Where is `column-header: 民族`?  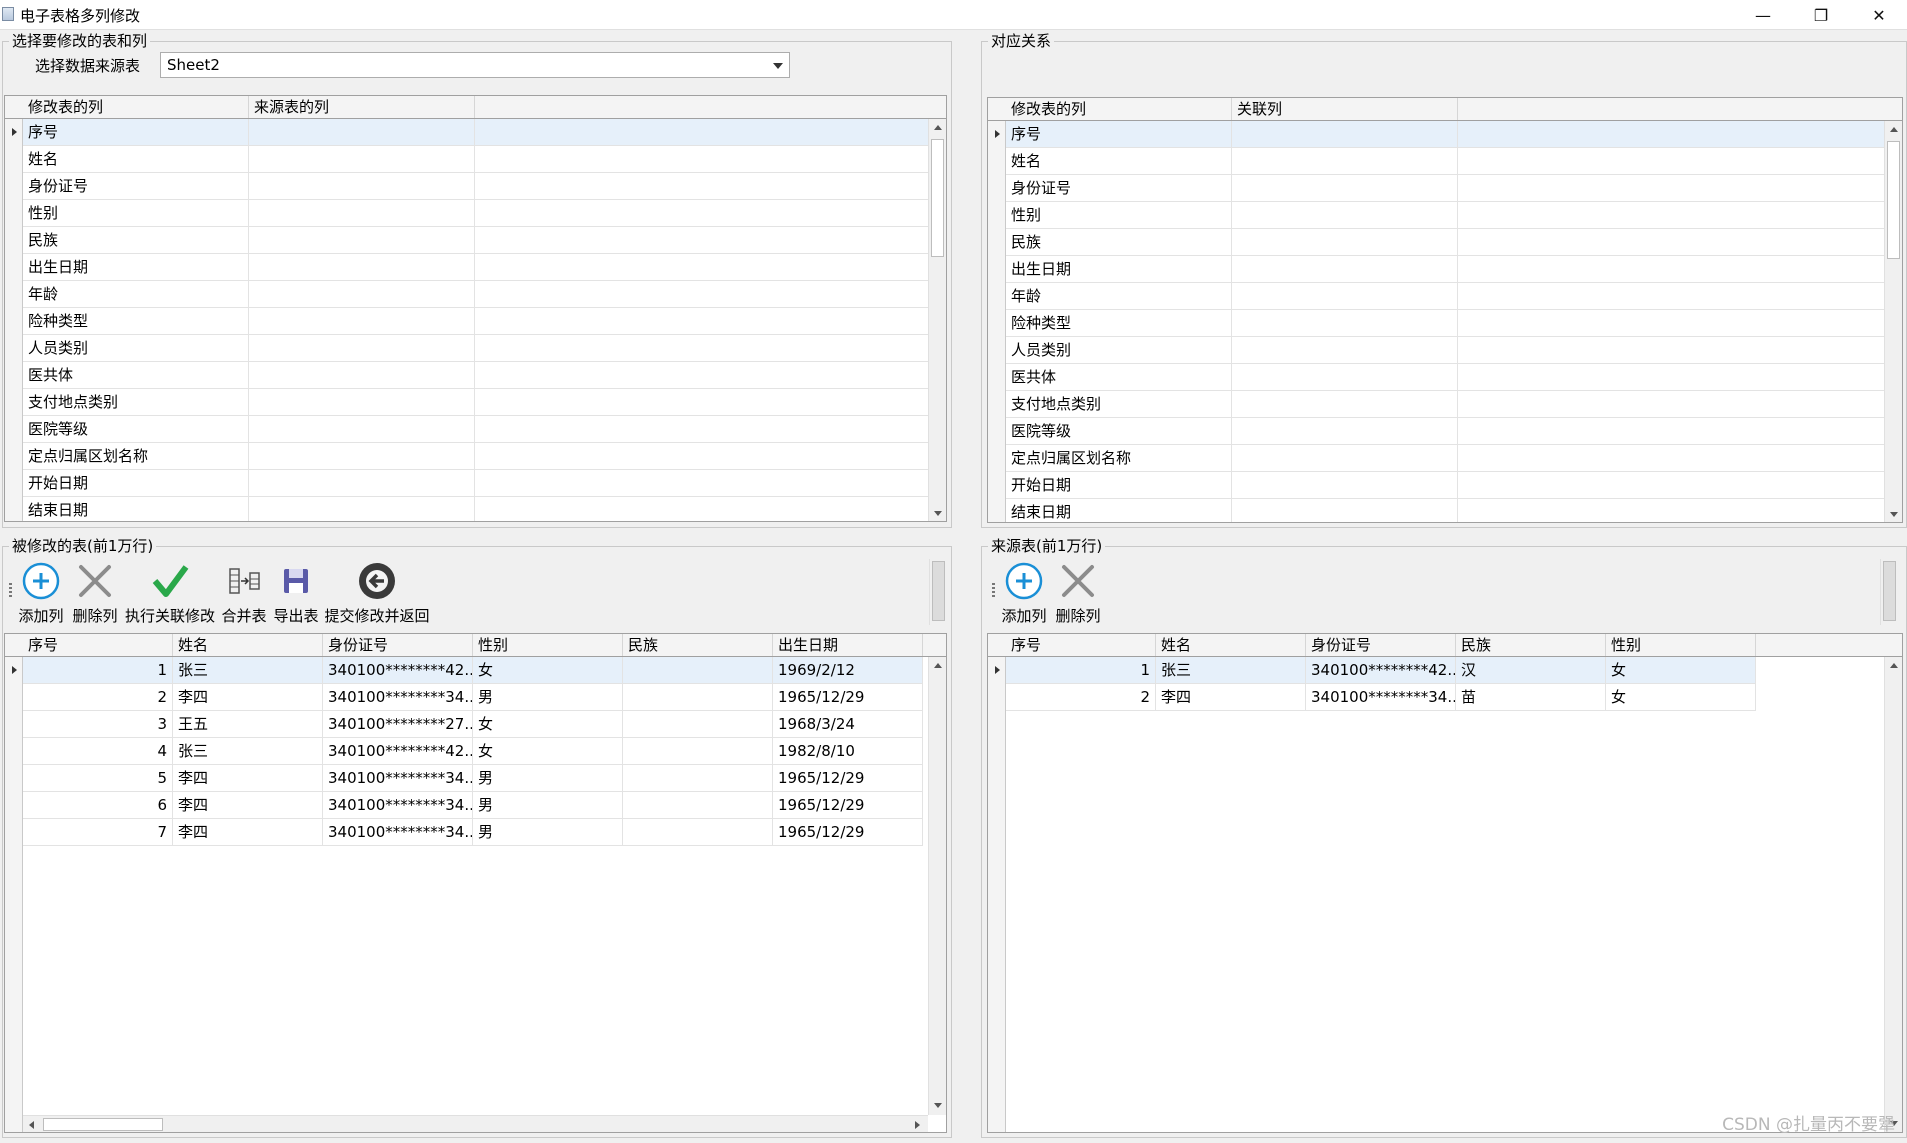
column-header: 民族 is located at coordinates (1531, 645).